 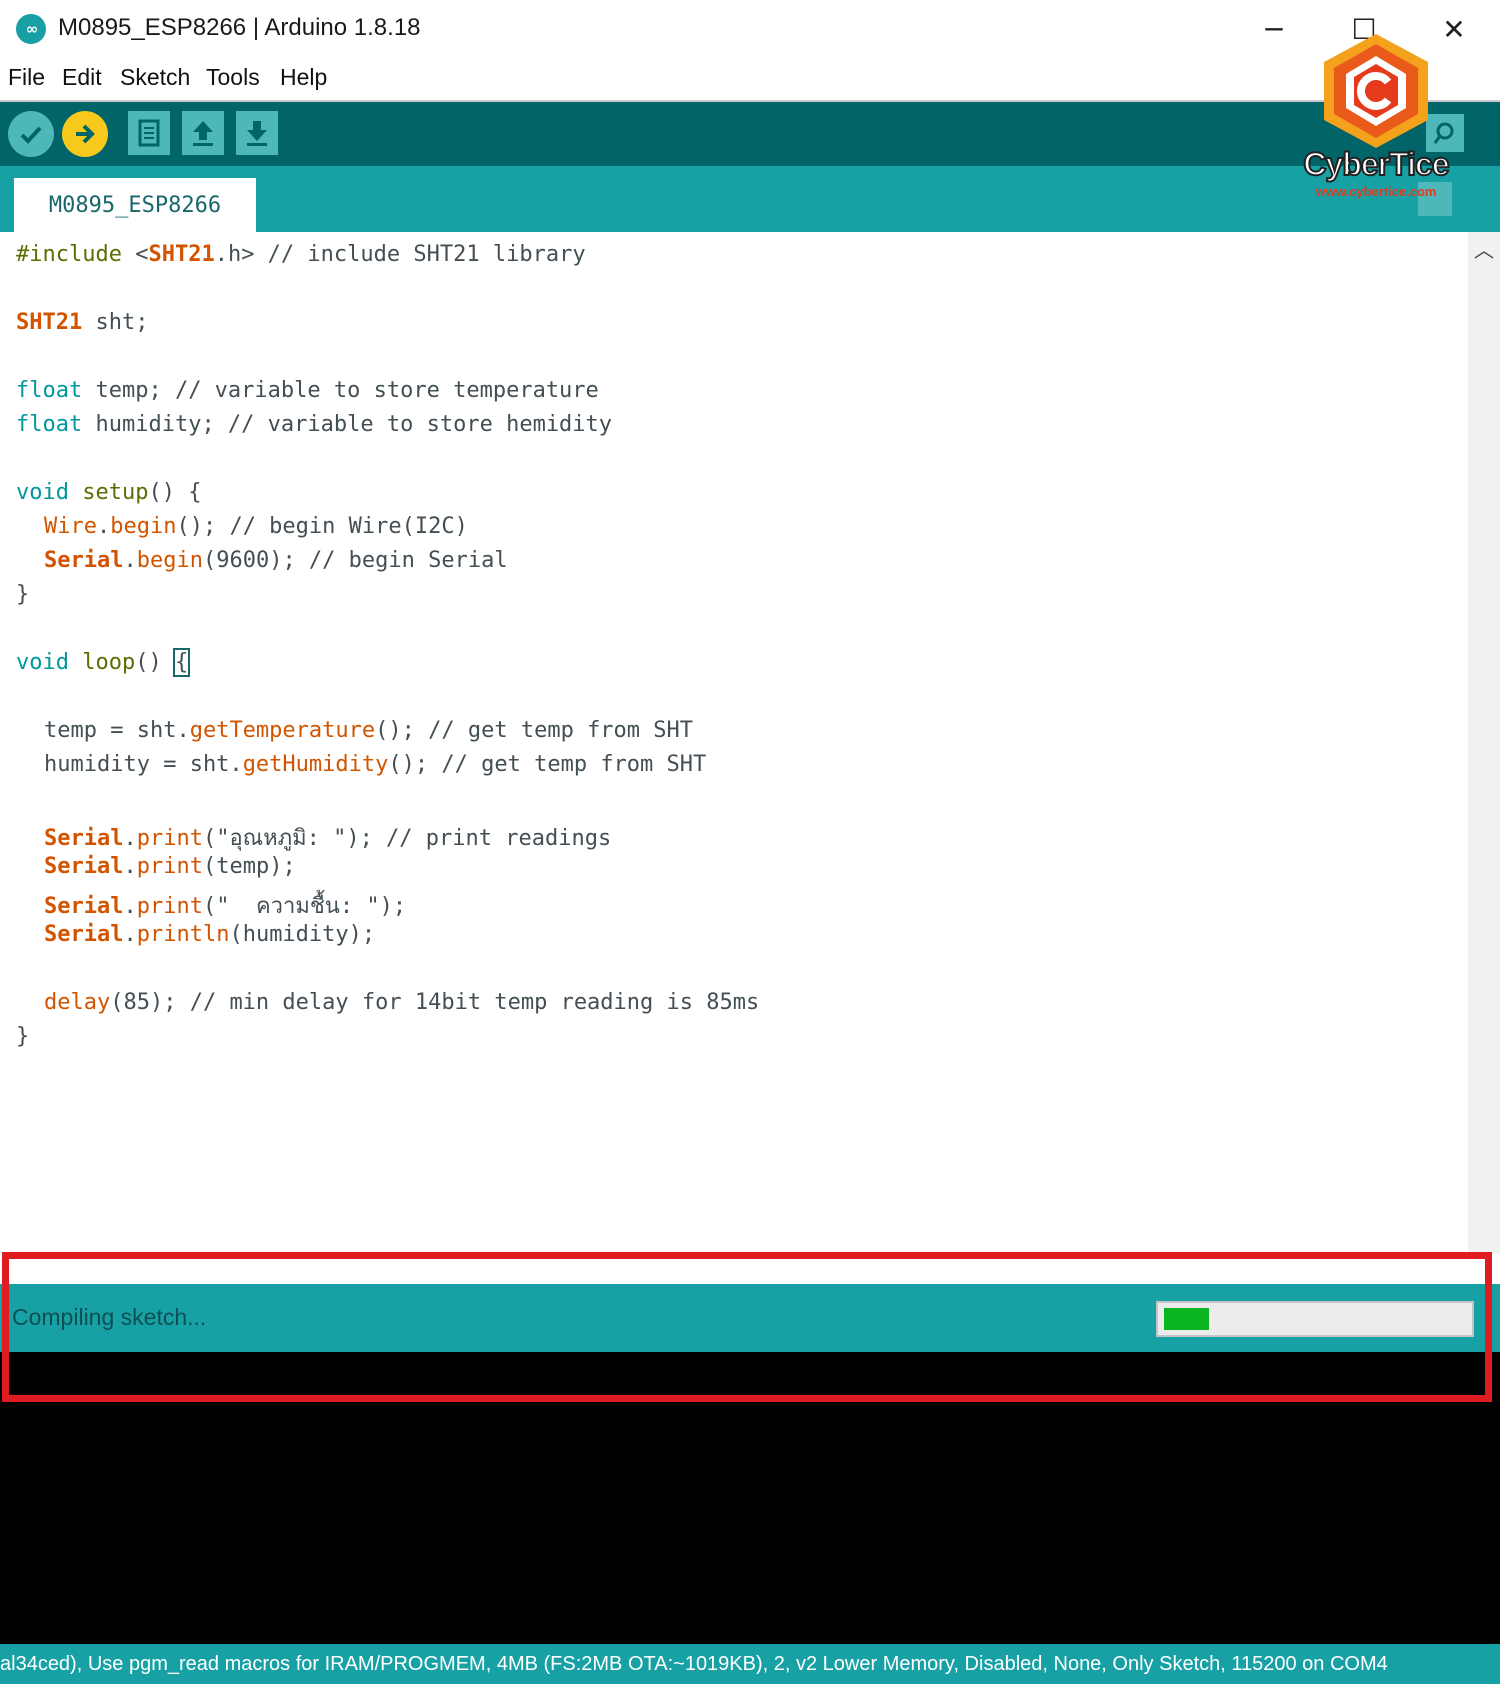 I want to click on verify-icon, so click(x=31, y=135).